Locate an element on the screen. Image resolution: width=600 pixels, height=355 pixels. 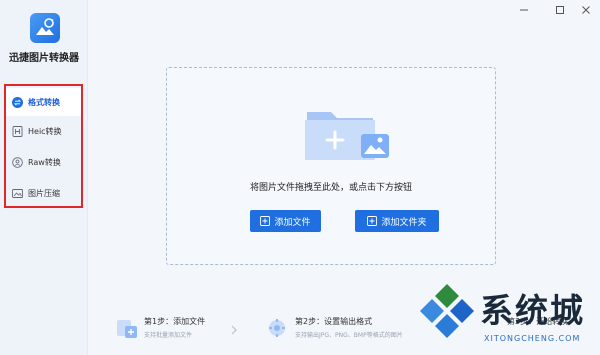
step-title: 第1步：添加文件 is located at coordinates (175, 321).